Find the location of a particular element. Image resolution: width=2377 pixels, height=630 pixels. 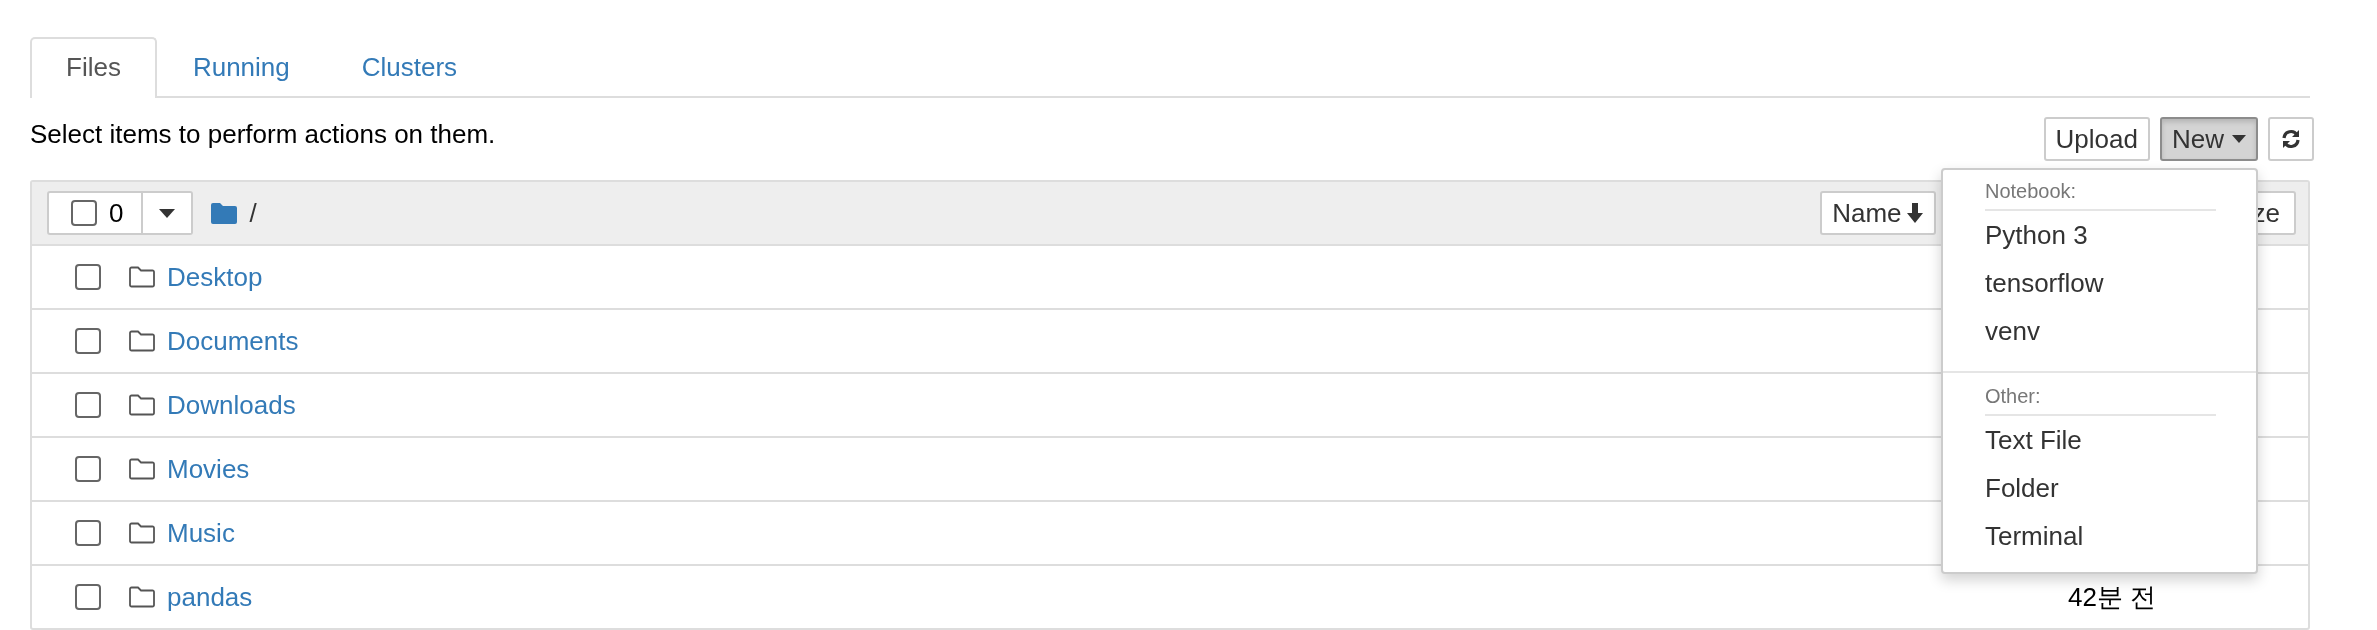

folder-link: Desktop is located at coordinates (215, 277).